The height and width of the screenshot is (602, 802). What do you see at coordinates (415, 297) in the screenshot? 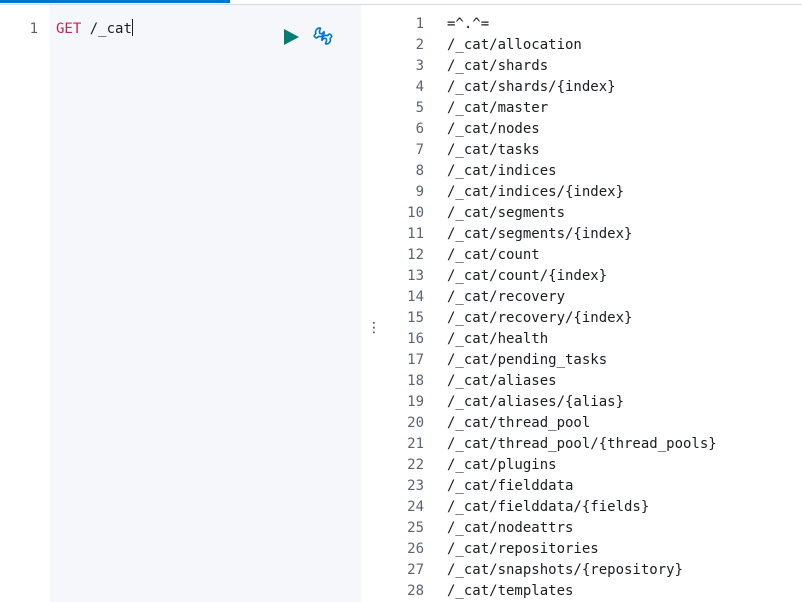
I see `response-line-number: 14` at bounding box center [415, 297].